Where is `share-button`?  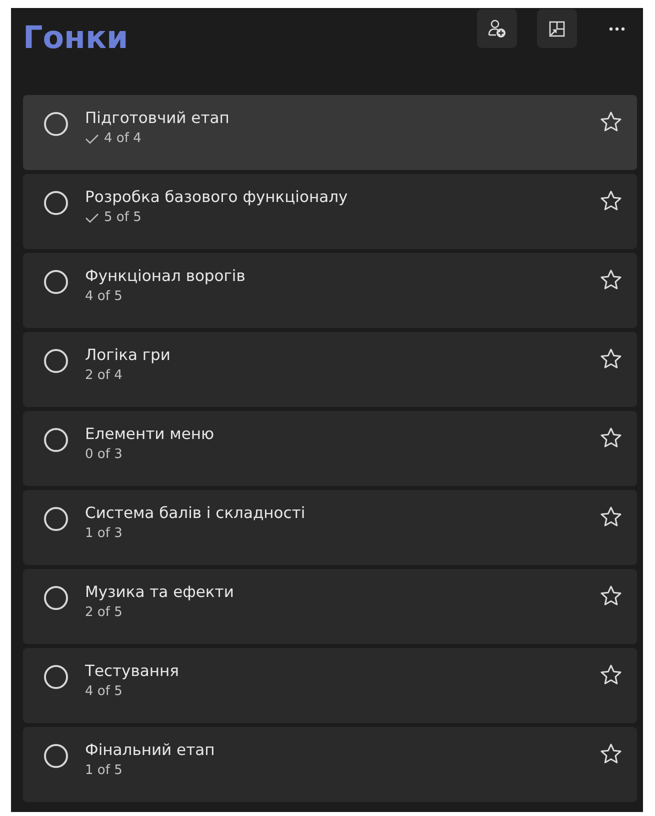
share-button is located at coordinates (497, 28).